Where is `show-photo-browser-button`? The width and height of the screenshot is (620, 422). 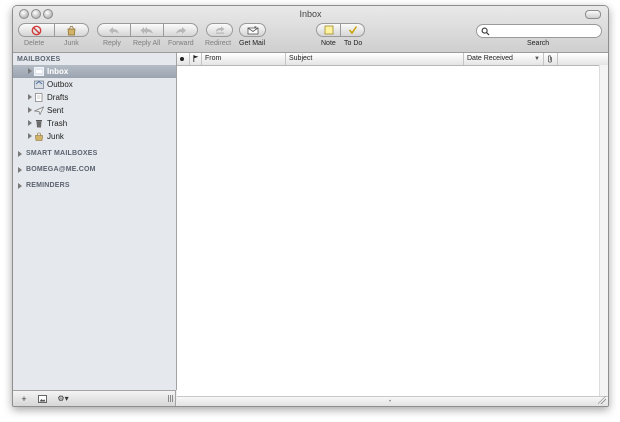
show-photo-browser-button is located at coordinates (42, 398).